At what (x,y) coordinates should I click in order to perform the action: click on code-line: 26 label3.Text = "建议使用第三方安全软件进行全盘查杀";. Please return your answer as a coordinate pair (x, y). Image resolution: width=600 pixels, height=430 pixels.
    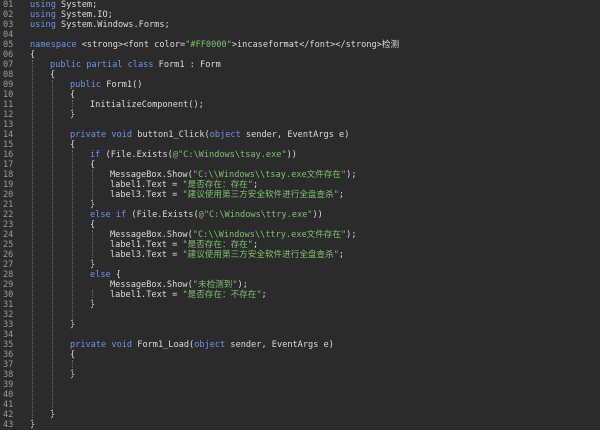
    Looking at the image, I should click on (172, 255).